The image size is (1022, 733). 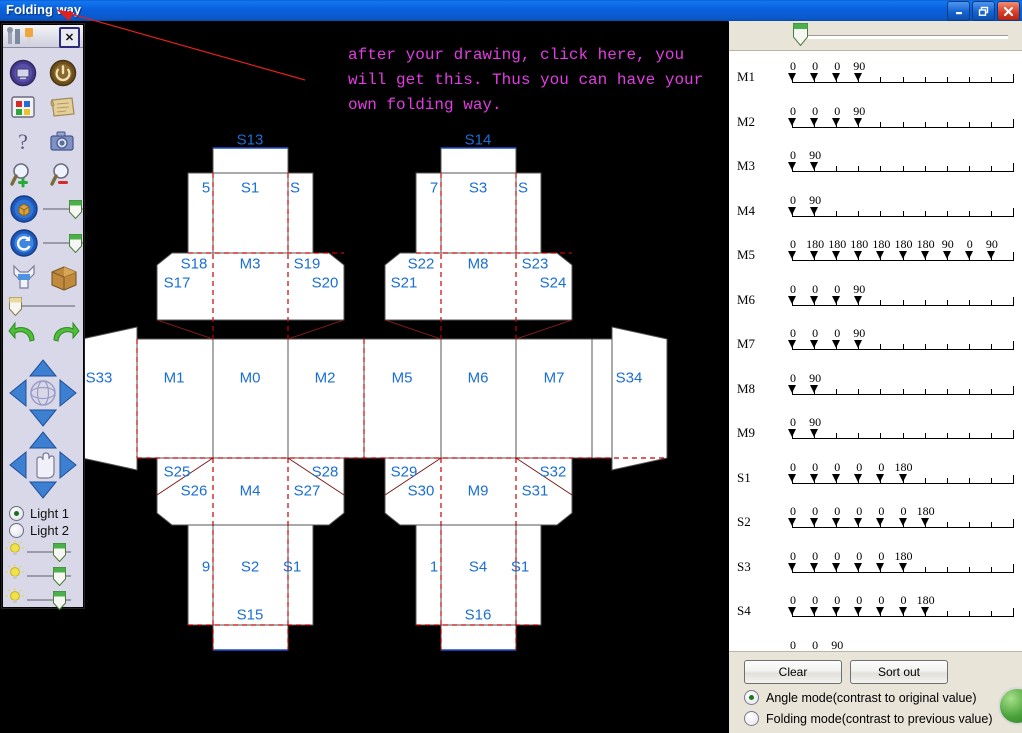 I want to click on undo-icon, so click(x=23, y=335).